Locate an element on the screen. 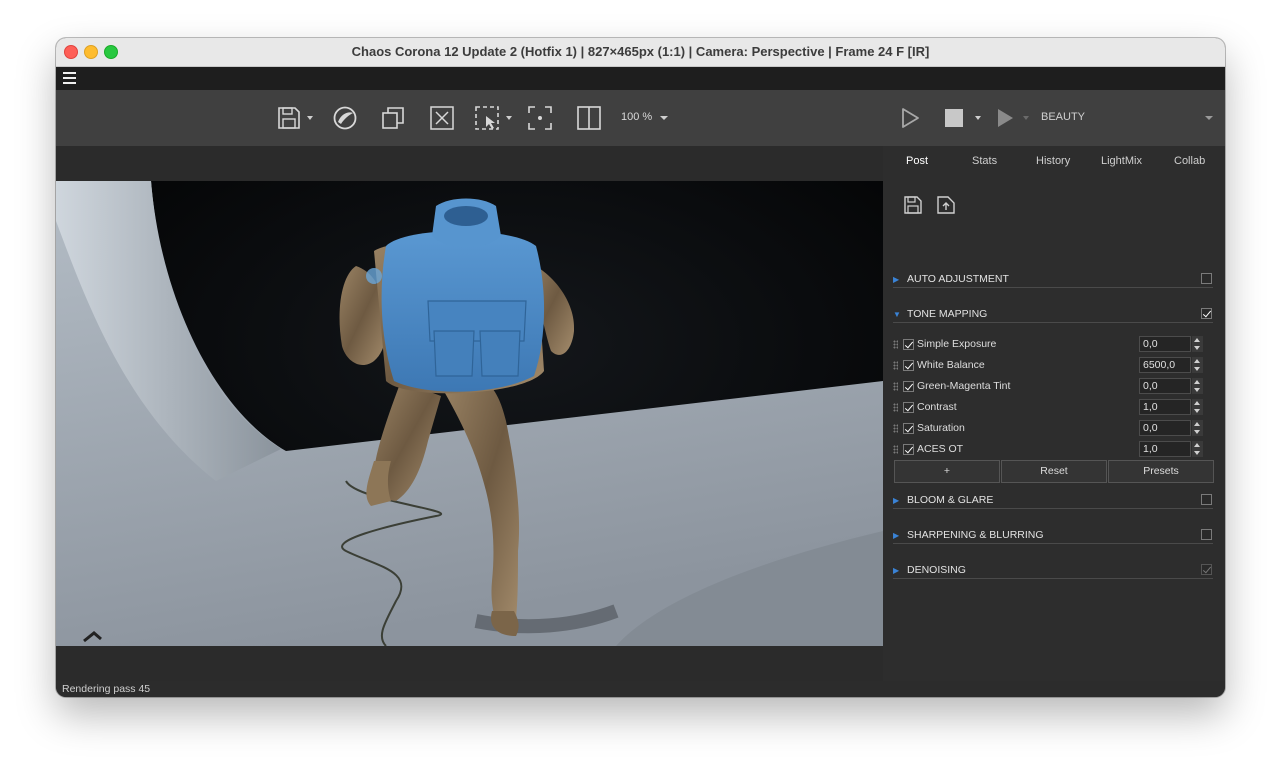  resume-dropdown-button is located at coordinates (1026, 118).